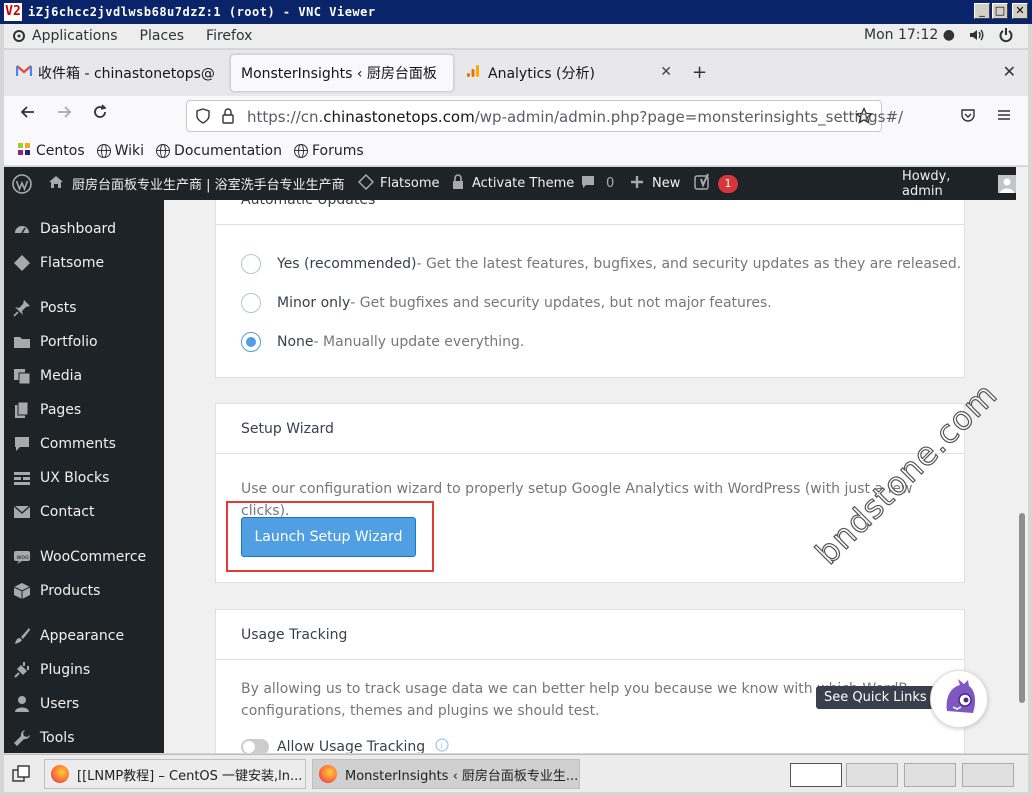 The height and width of the screenshot is (795, 1032). What do you see at coordinates (120, 151) in the screenshot?
I see `bookmark-wiki: Wiki` at bounding box center [120, 151].